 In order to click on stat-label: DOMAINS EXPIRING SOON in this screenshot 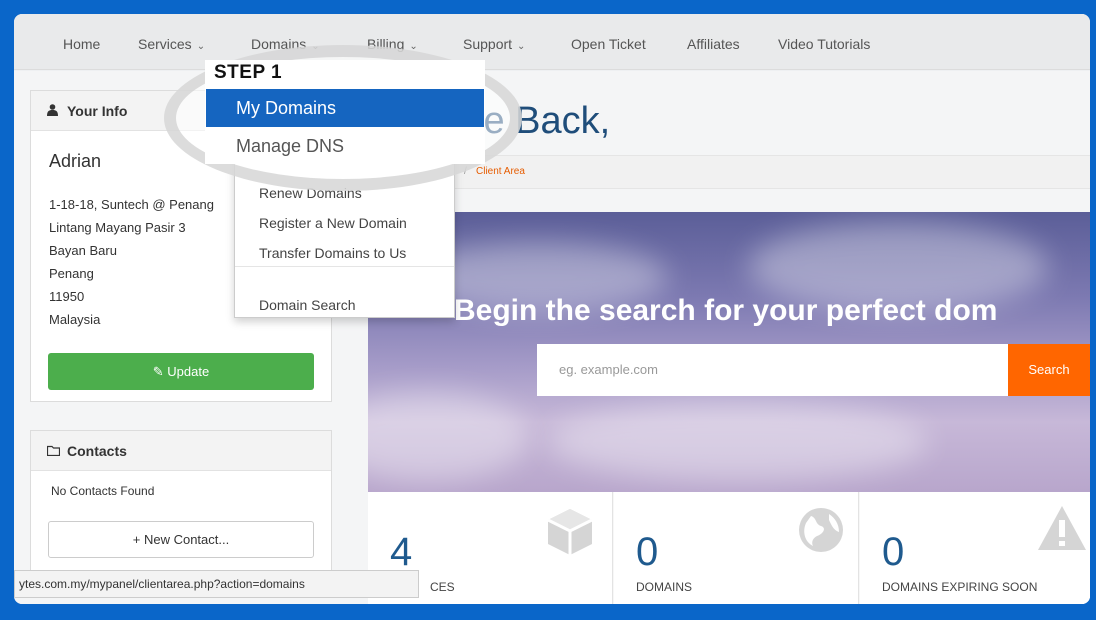, I will do `click(960, 587)`.